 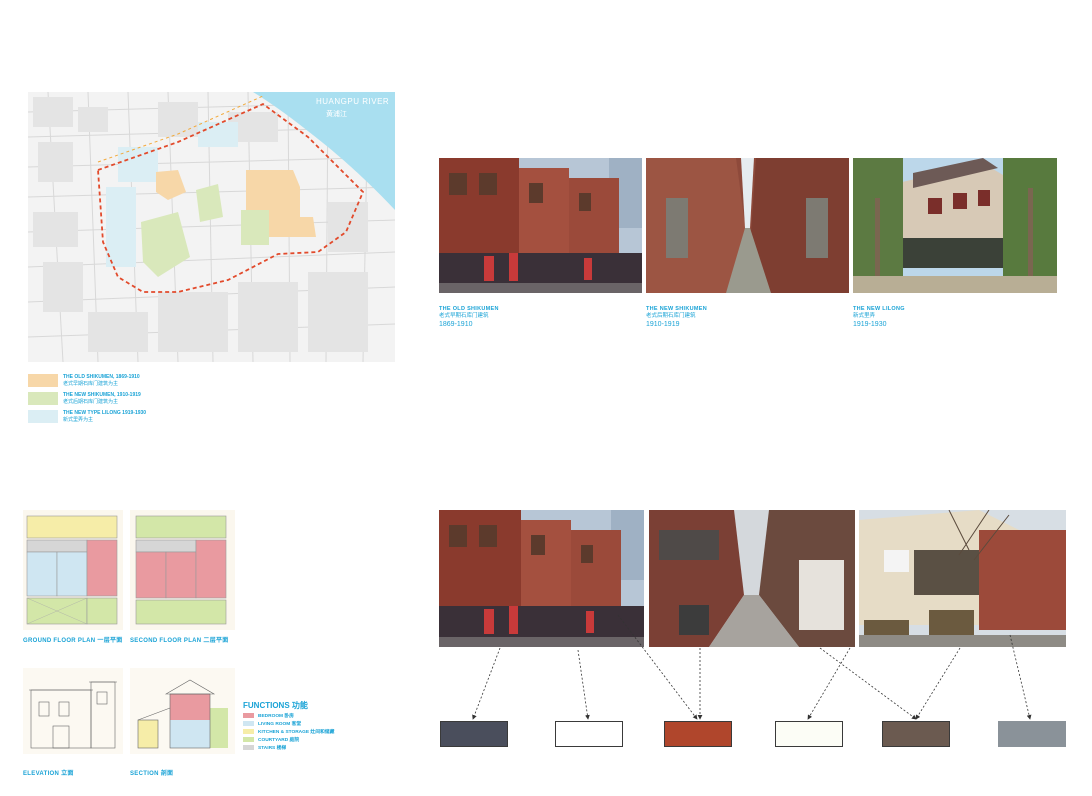 I want to click on color-swatch-grey, so click(x=1032, y=734).